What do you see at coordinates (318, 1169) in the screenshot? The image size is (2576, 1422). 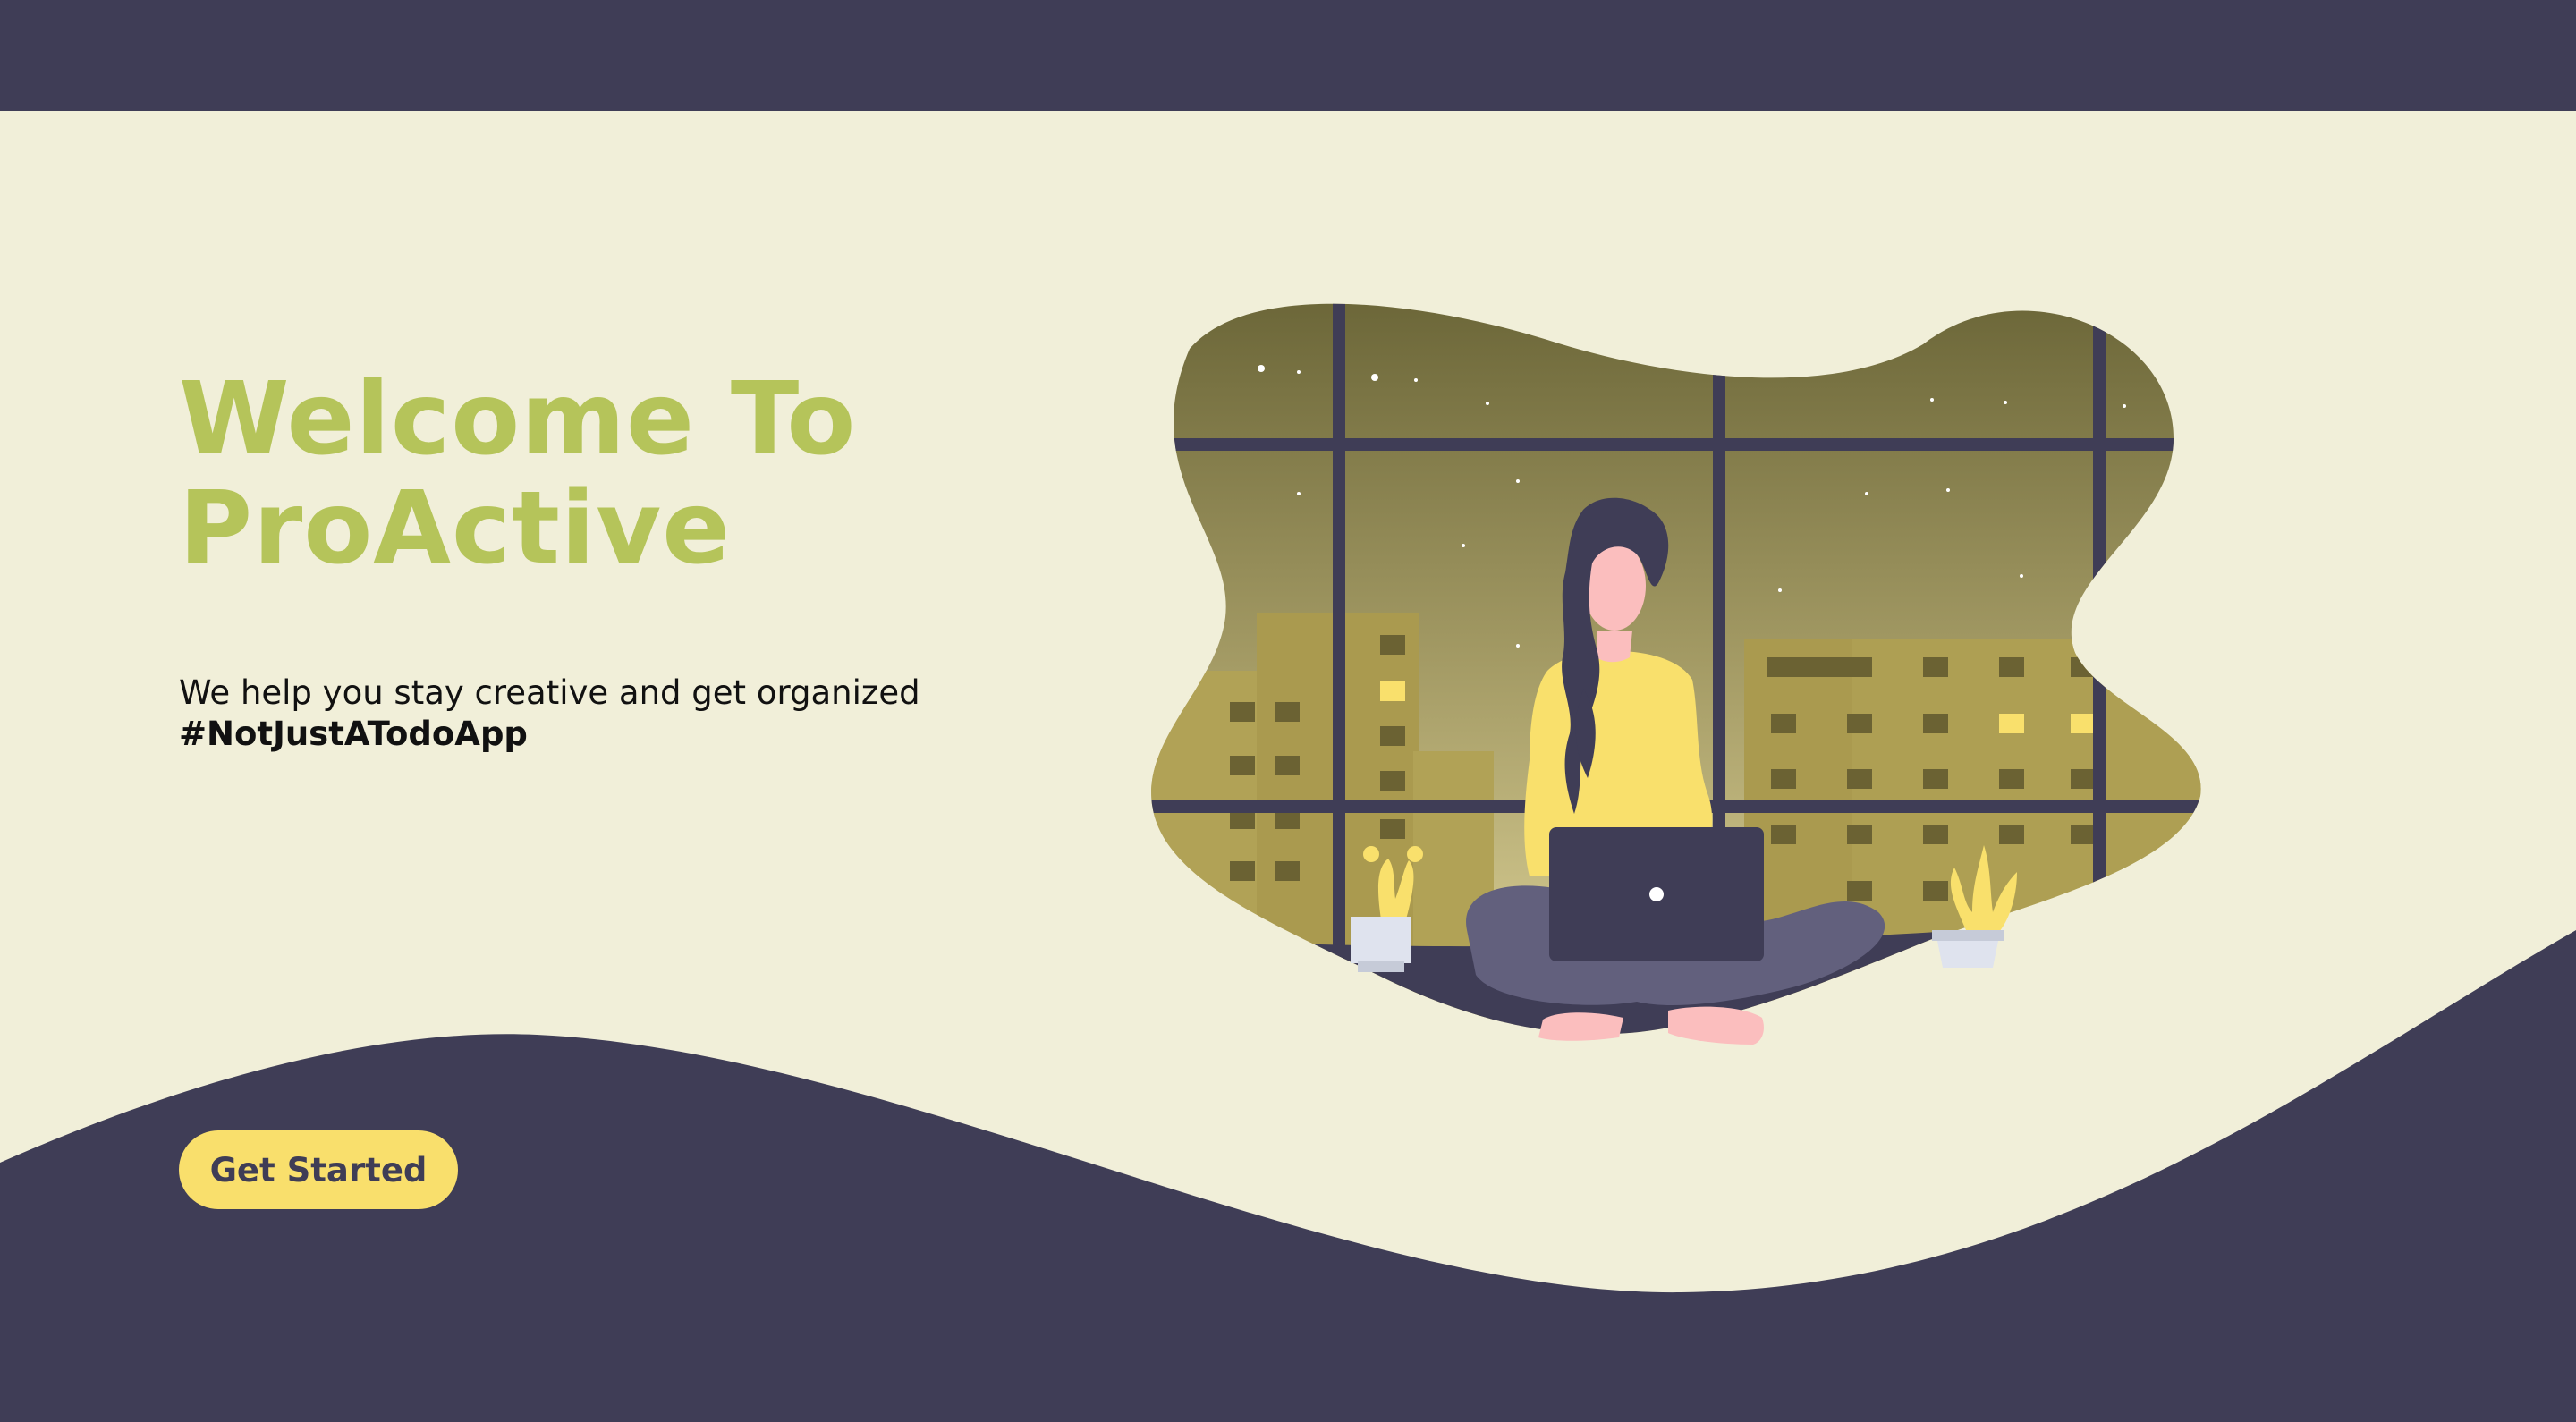 I see `get-started-button: Get Started` at bounding box center [318, 1169].